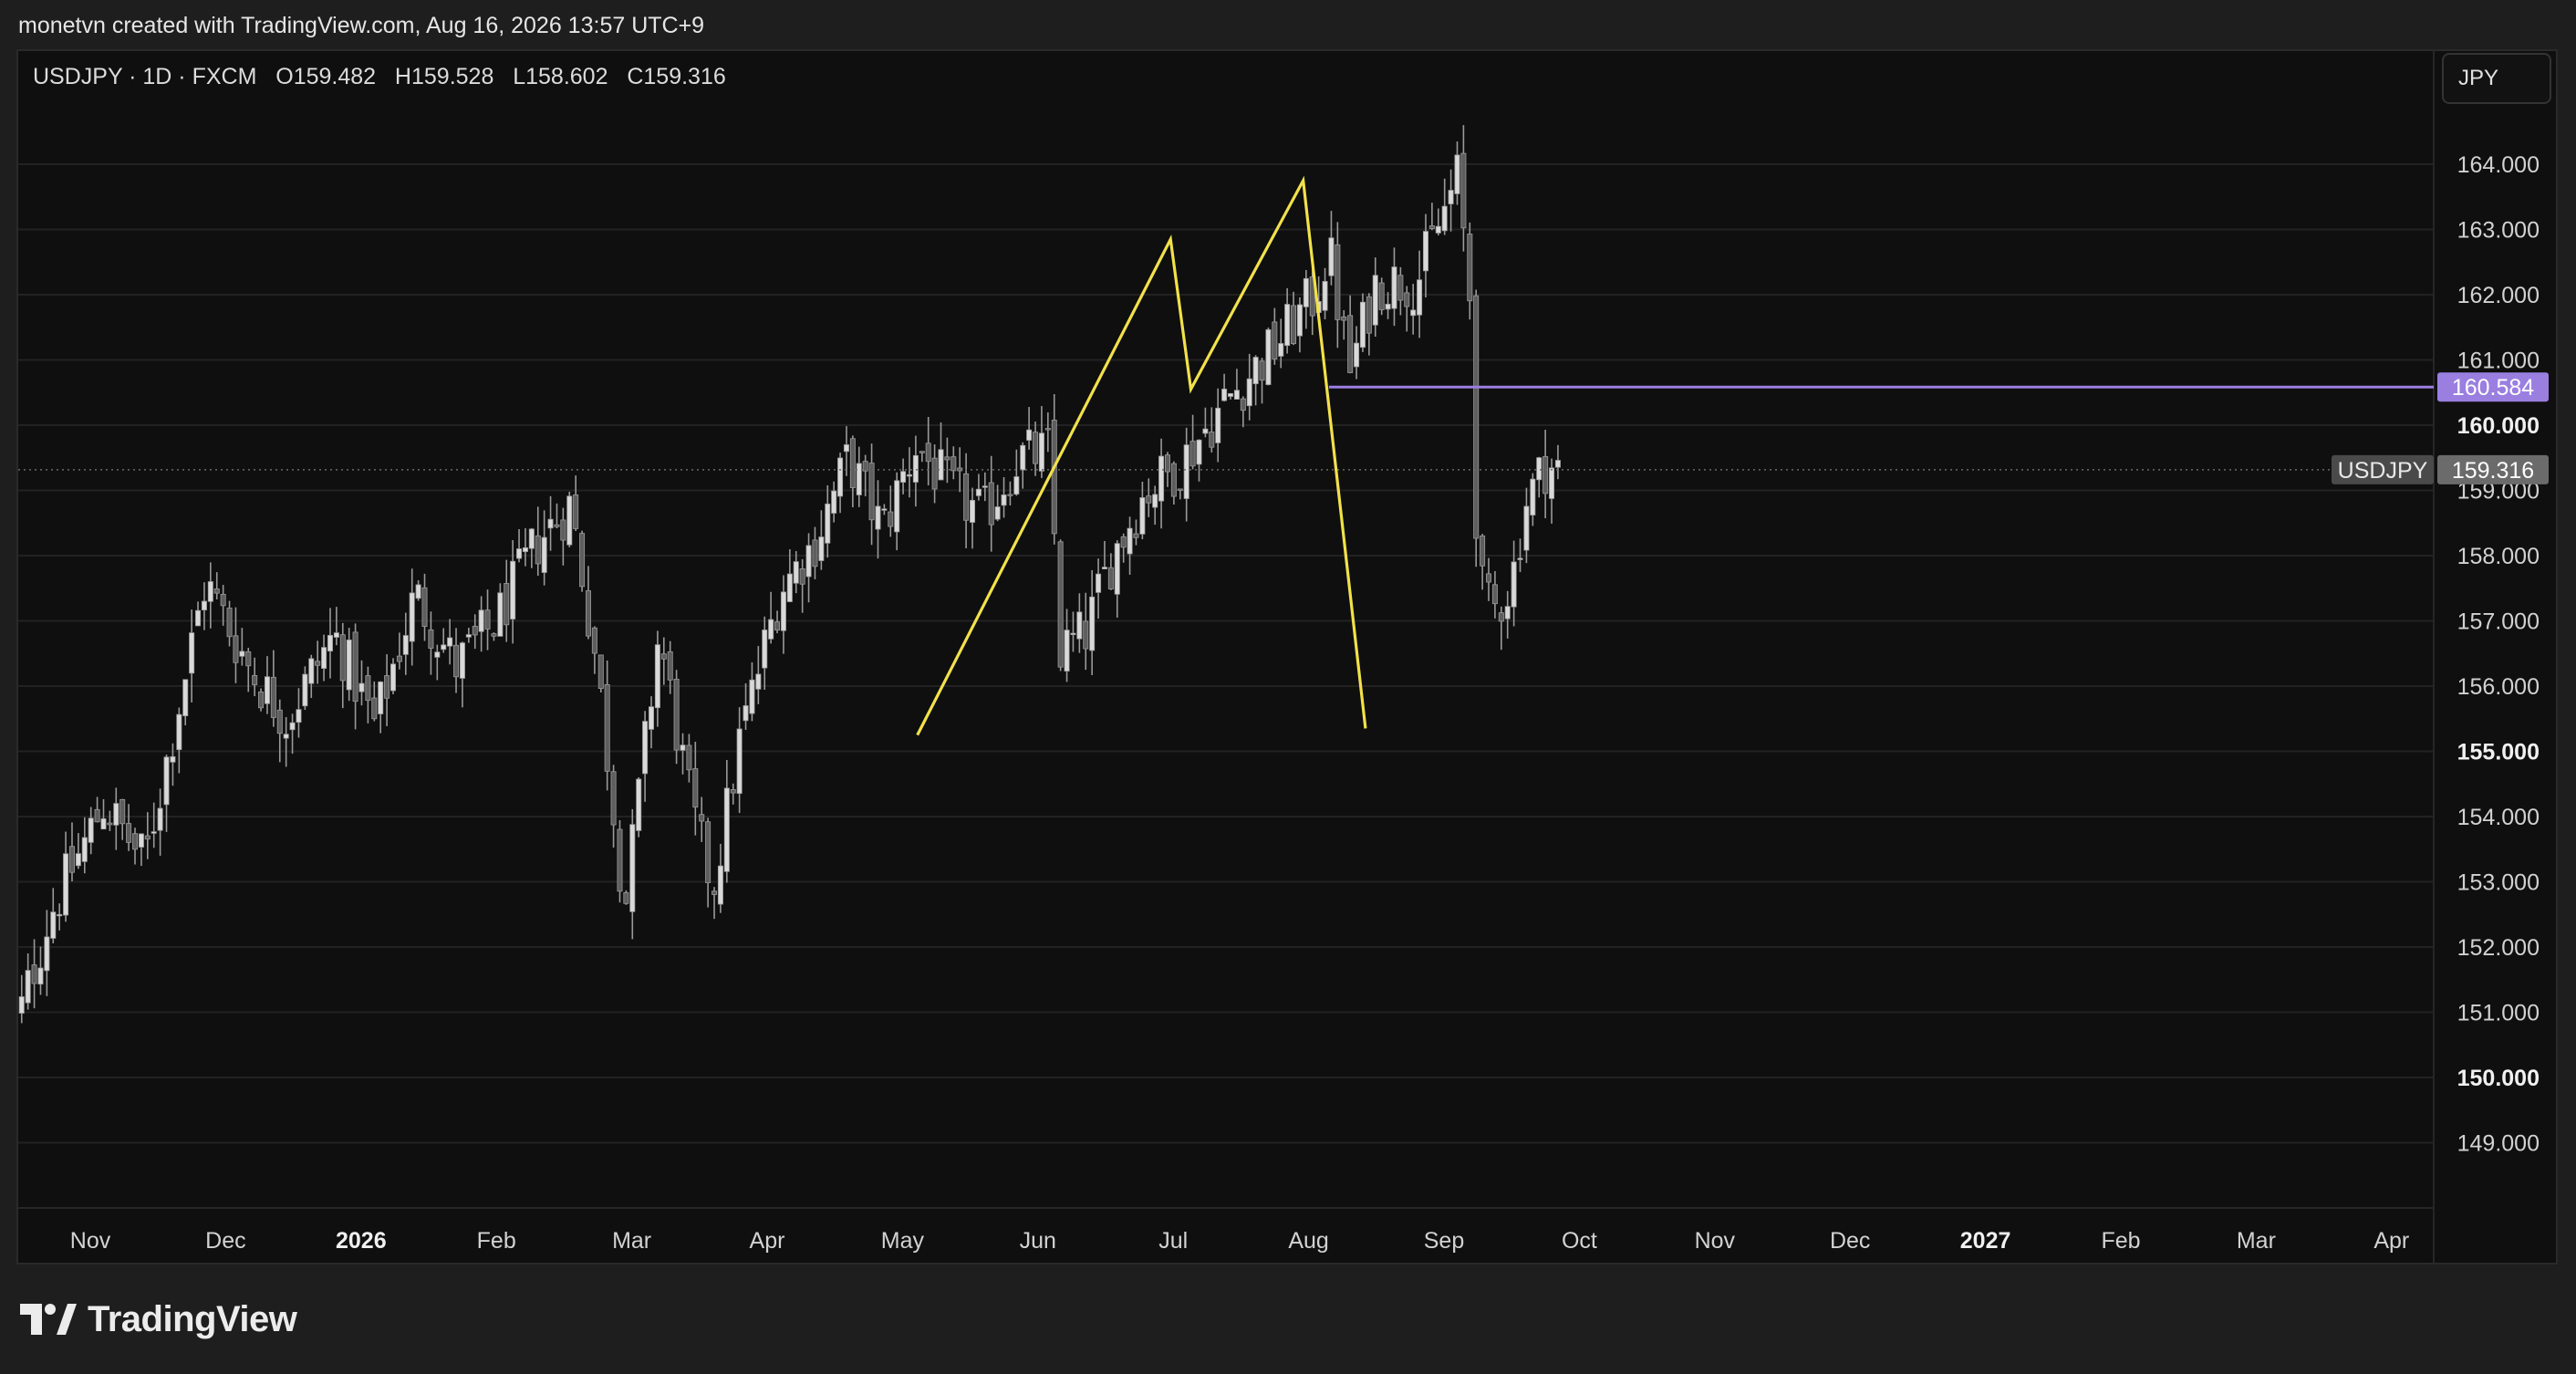 This screenshot has height=1374, width=2576. Describe the element at coordinates (1141, 455) in the screenshot. I see `pattern-trendline` at that location.